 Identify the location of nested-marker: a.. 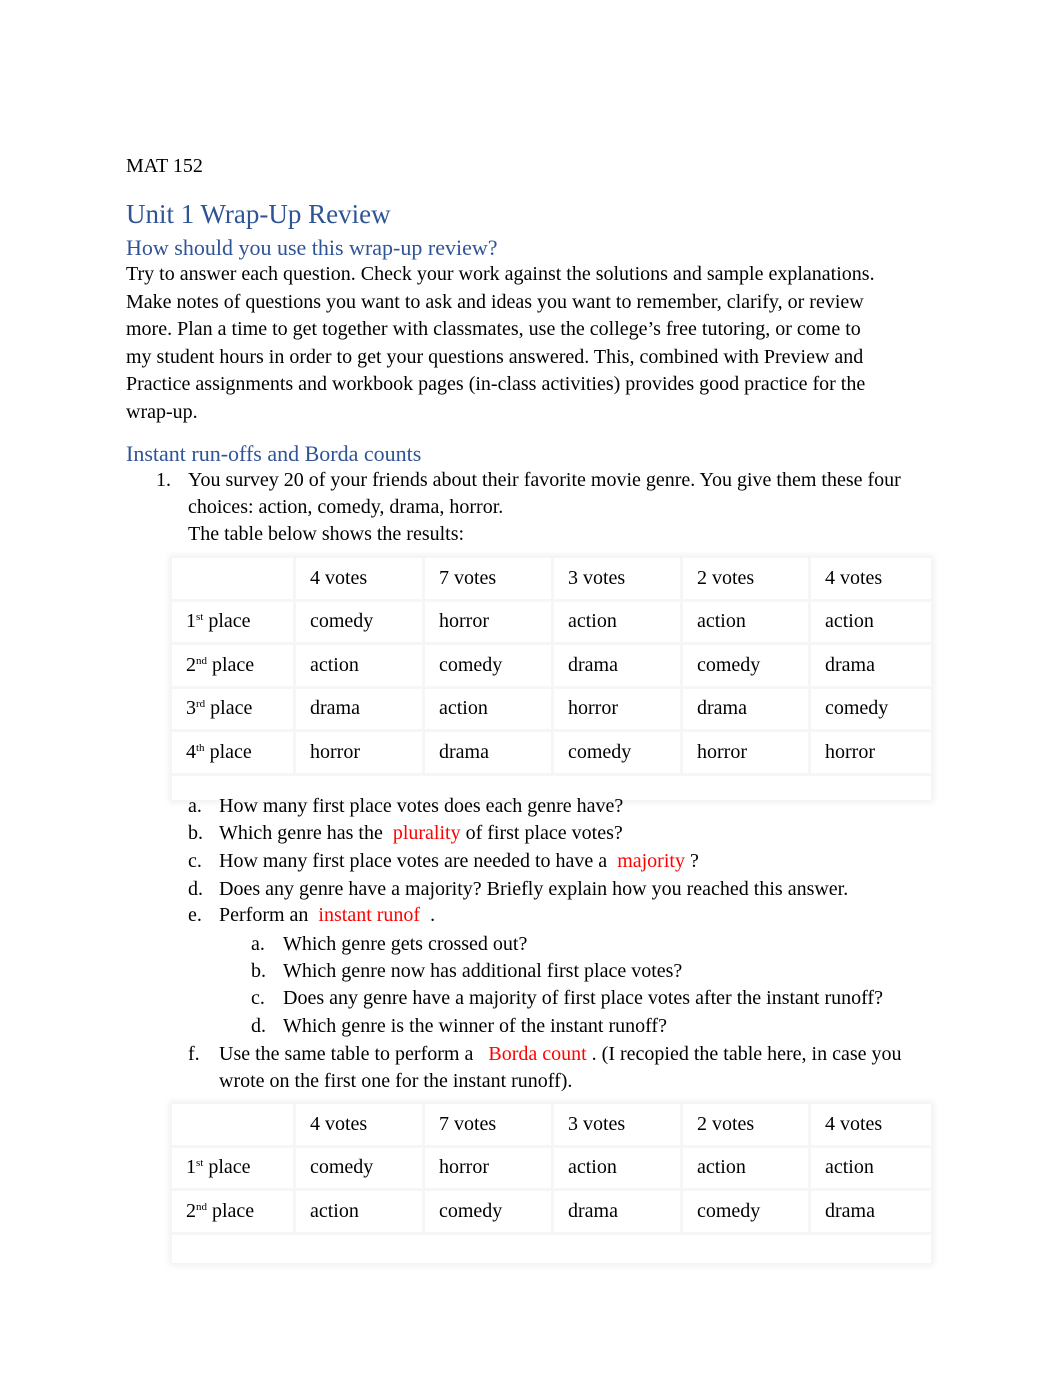
(258, 944).